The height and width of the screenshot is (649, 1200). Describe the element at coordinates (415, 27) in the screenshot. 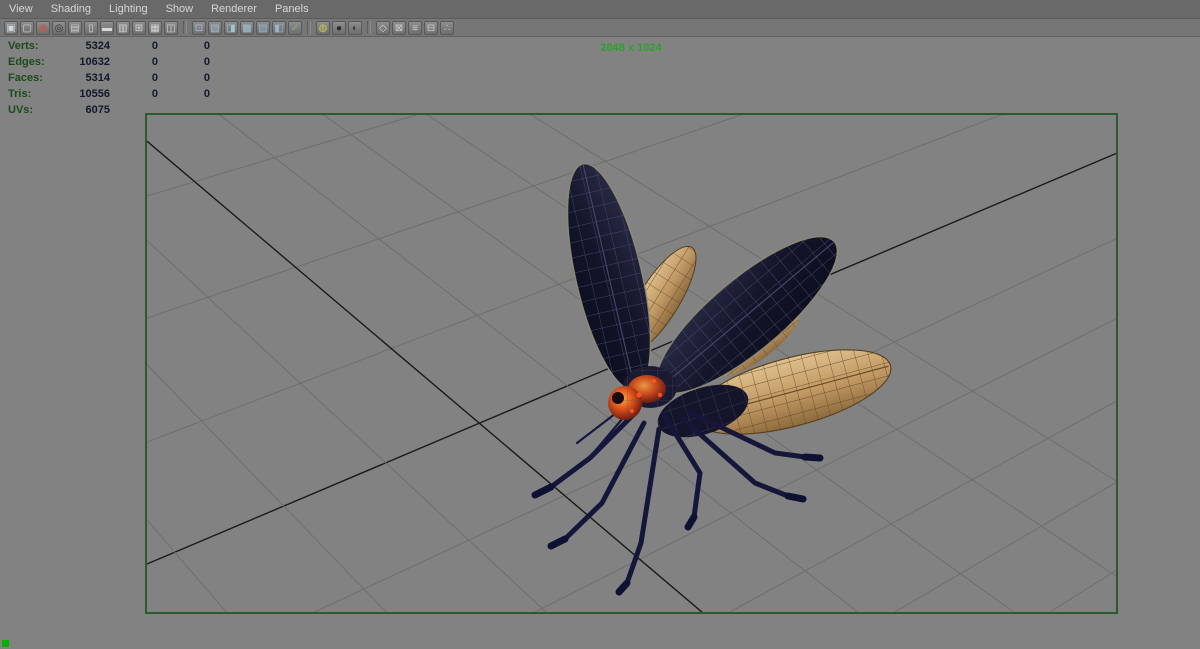

I see `grease-pencil-icon: ≡` at that location.